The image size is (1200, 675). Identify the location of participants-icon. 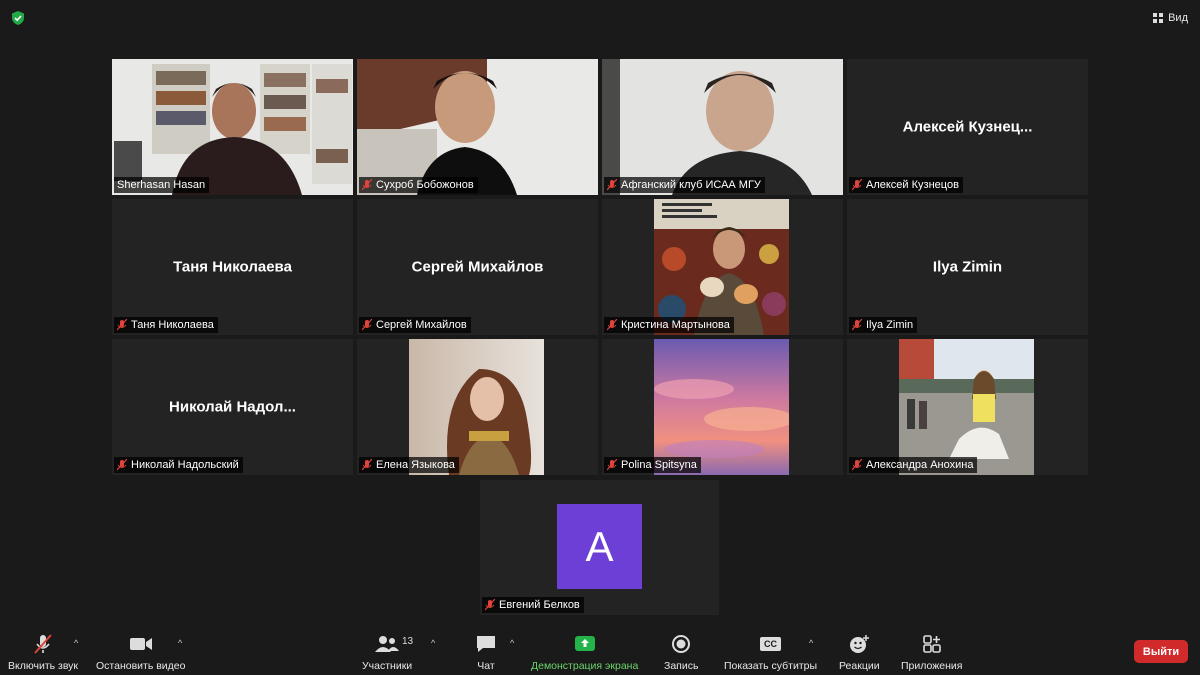
(387, 644).